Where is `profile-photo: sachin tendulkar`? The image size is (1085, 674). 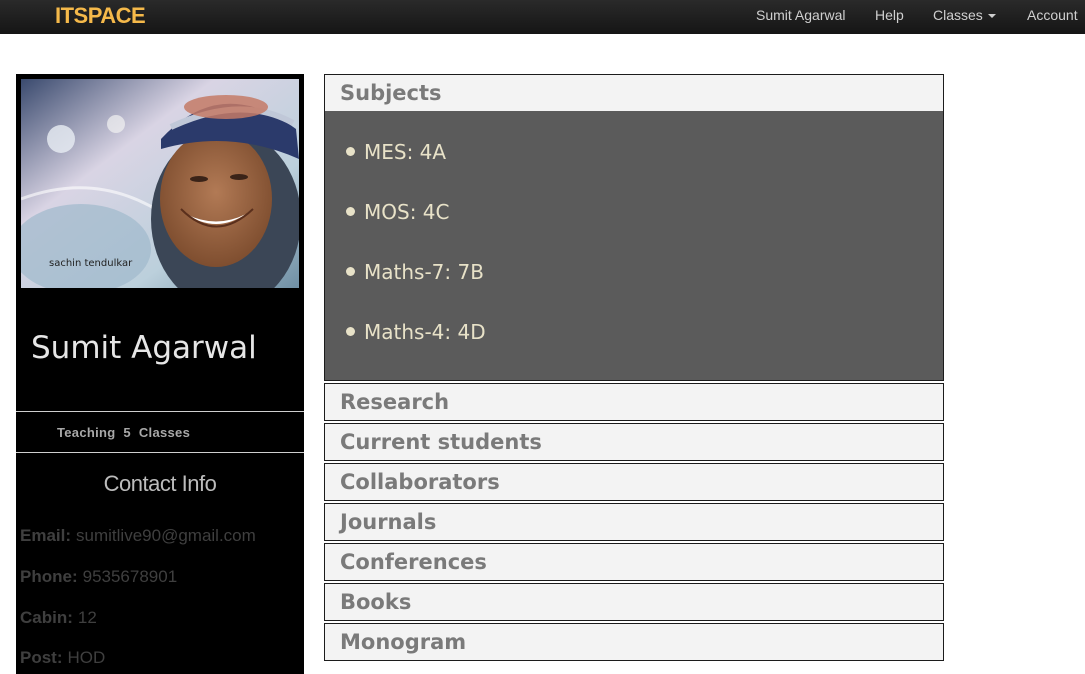 profile-photo: sachin tendulkar is located at coordinates (160, 183).